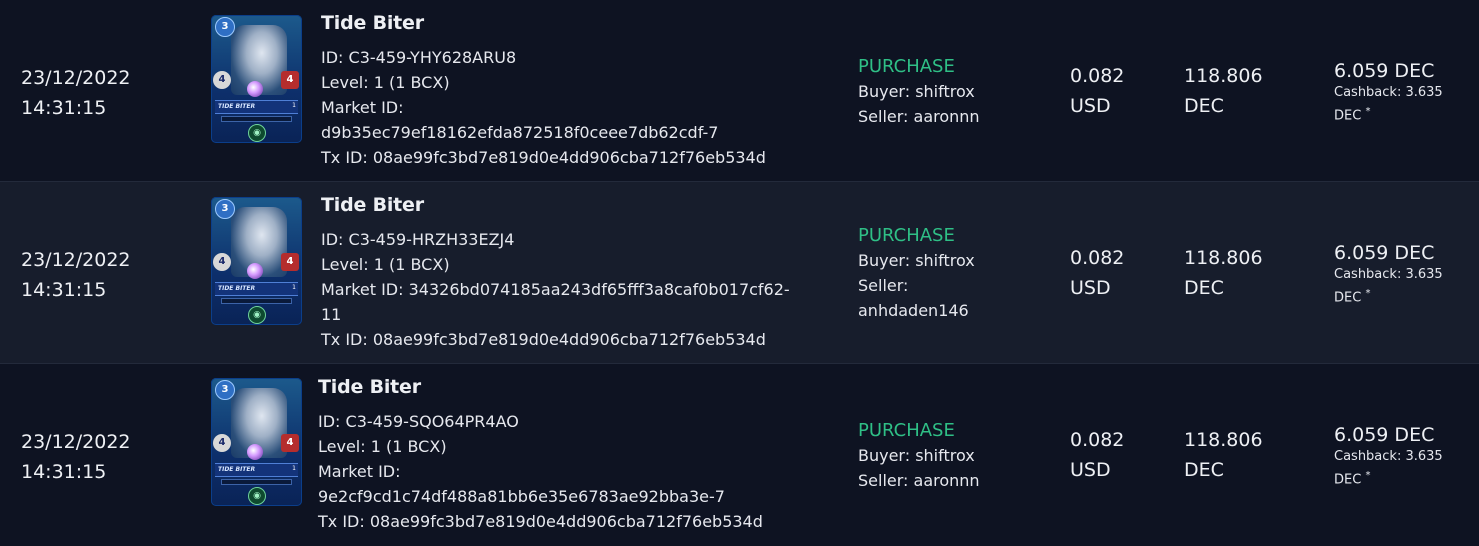  Describe the element at coordinates (883, 285) in the screenshot. I see `seller: Seller:` at that location.